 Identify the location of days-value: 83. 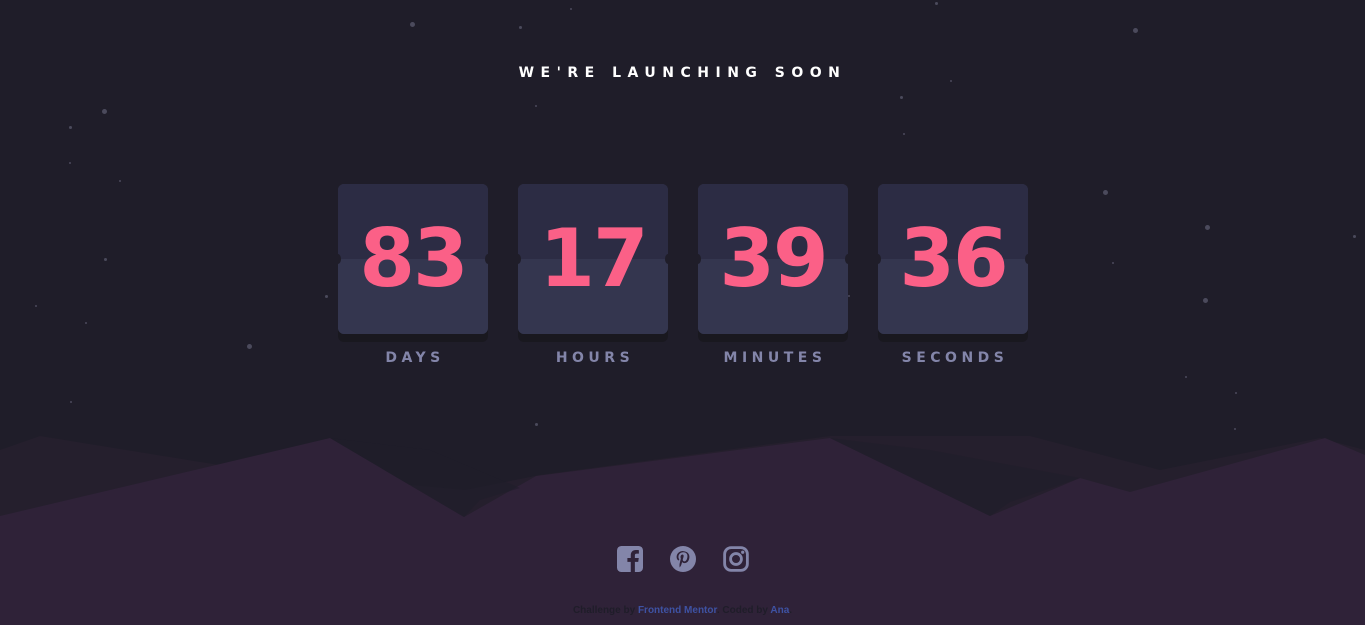
(413, 258).